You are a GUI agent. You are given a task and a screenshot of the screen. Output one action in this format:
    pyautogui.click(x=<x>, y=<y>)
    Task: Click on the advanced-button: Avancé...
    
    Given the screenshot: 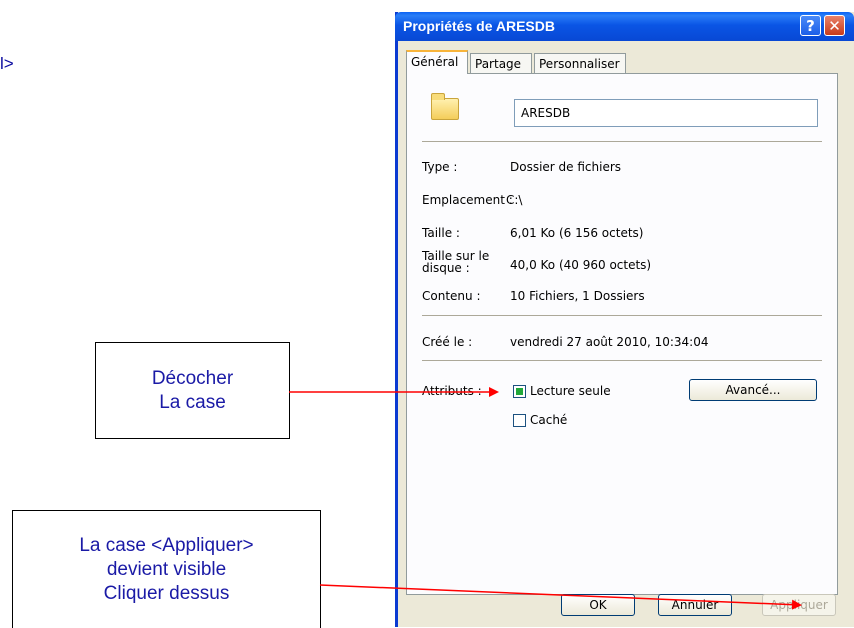 What is the action you would take?
    pyautogui.click(x=753, y=390)
    